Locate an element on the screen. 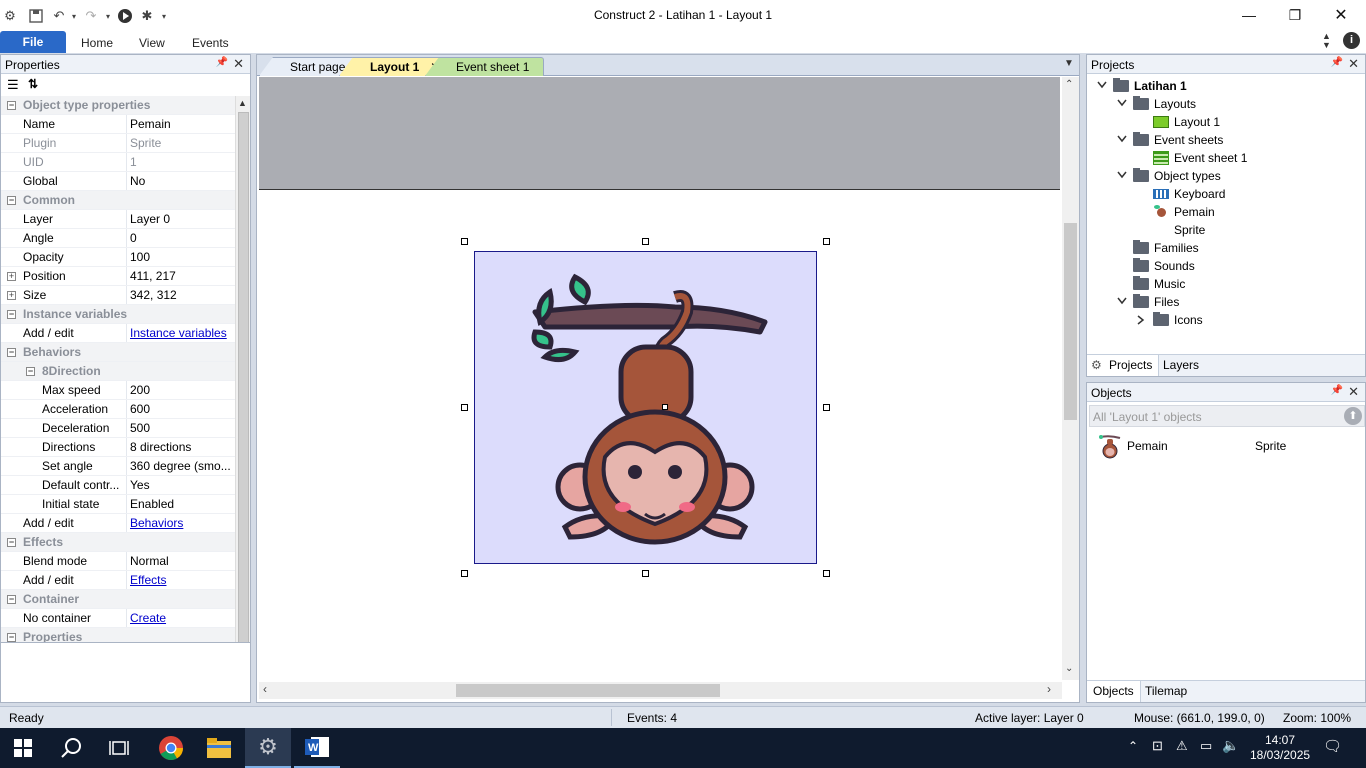  property-value: Instance variables is located at coordinates (181, 333).